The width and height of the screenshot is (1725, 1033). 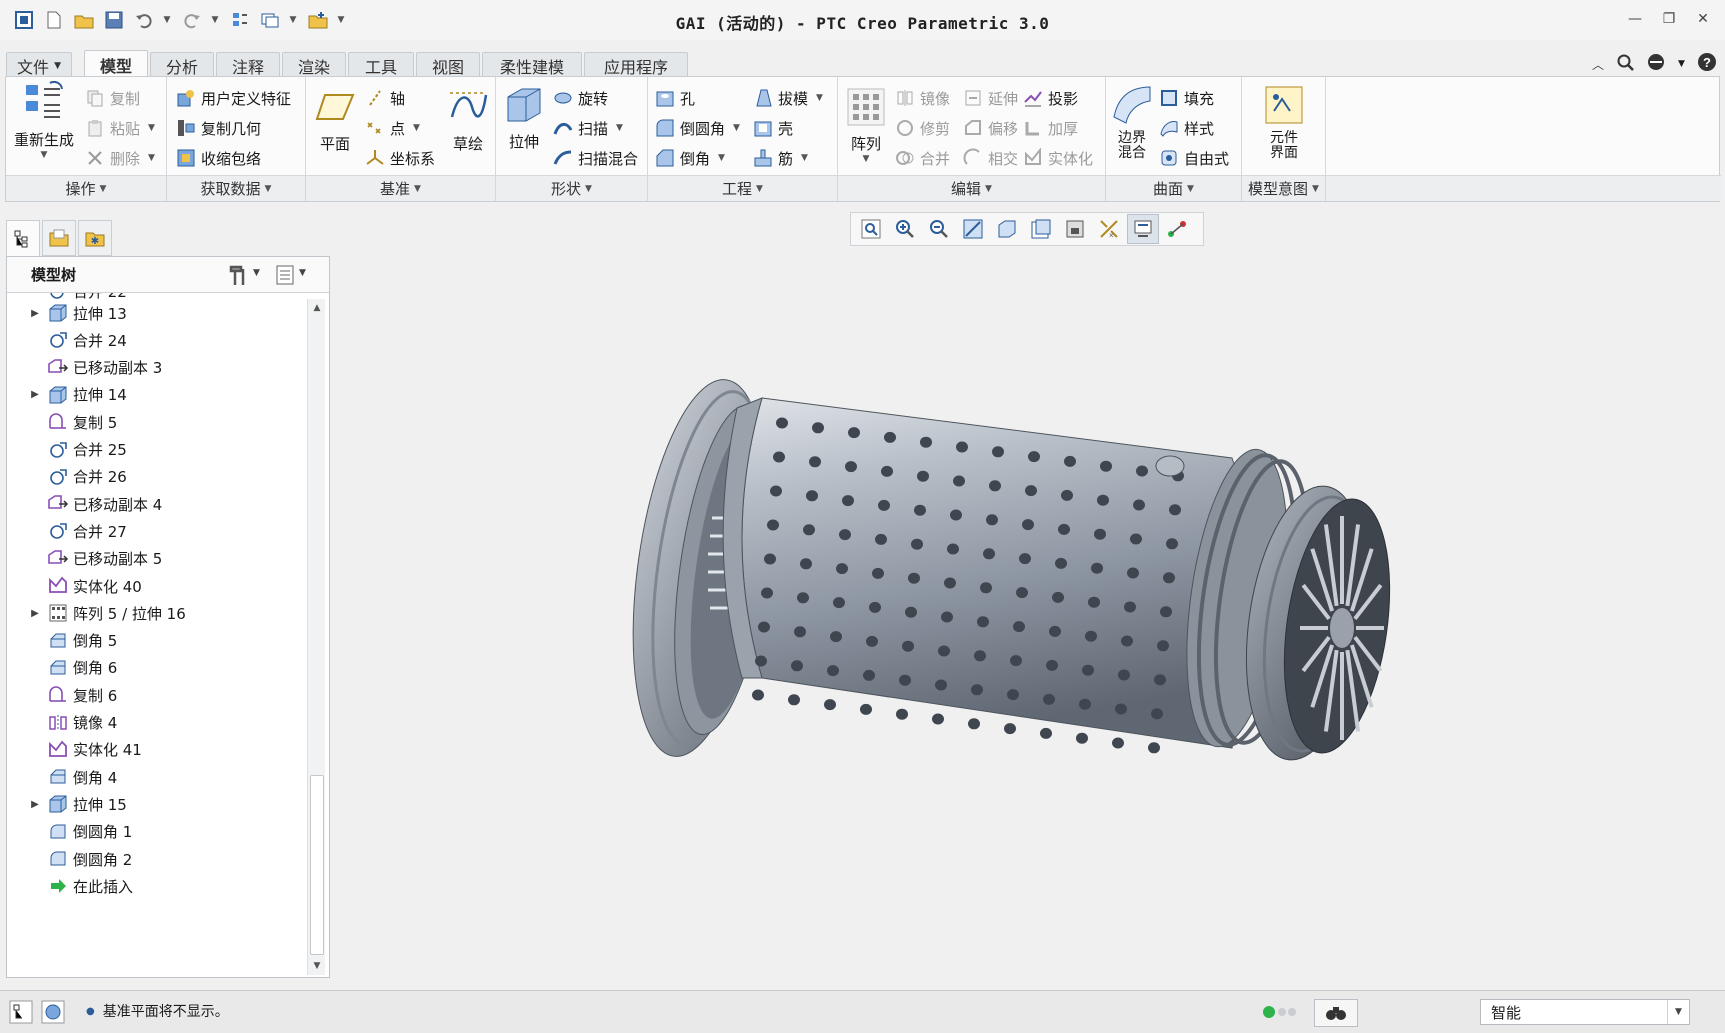 What do you see at coordinates (67, 313) in the screenshot?
I see `tree-item: ▶ 拉伸 13` at bounding box center [67, 313].